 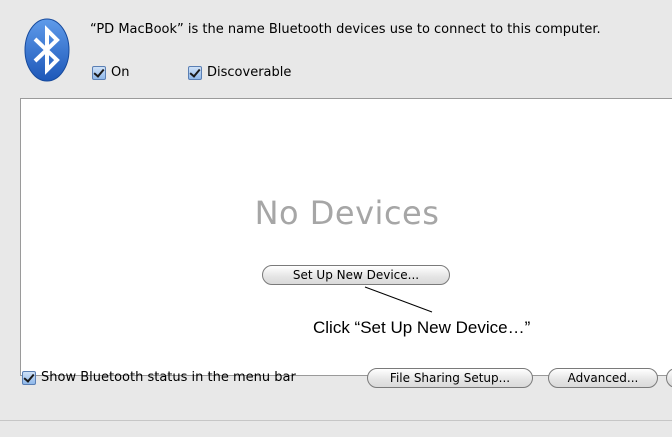 I want to click on annotation-text: Click “Set Up New Device…”, so click(x=422, y=327).